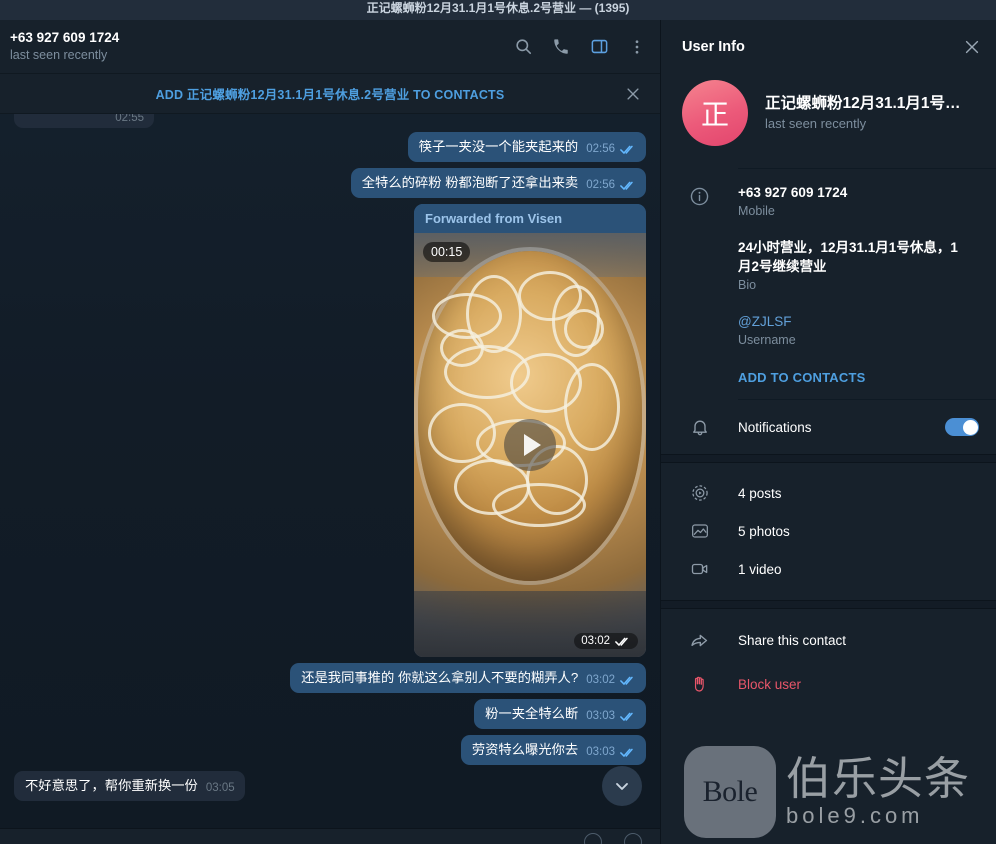 This screenshot has width=996, height=844. What do you see at coordinates (593, 838) in the screenshot?
I see `emoji-icon` at bounding box center [593, 838].